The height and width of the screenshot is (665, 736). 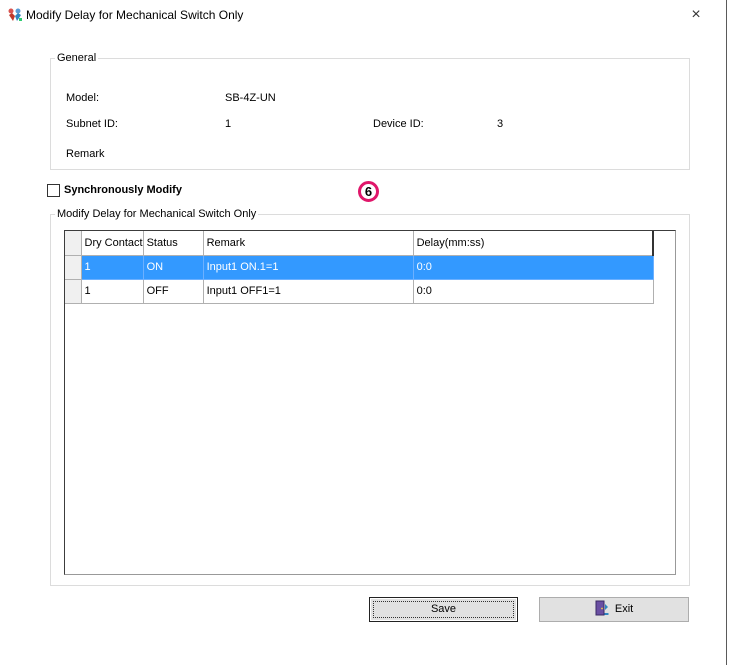 I want to click on column-header-remark: Remark, so click(x=308, y=243).